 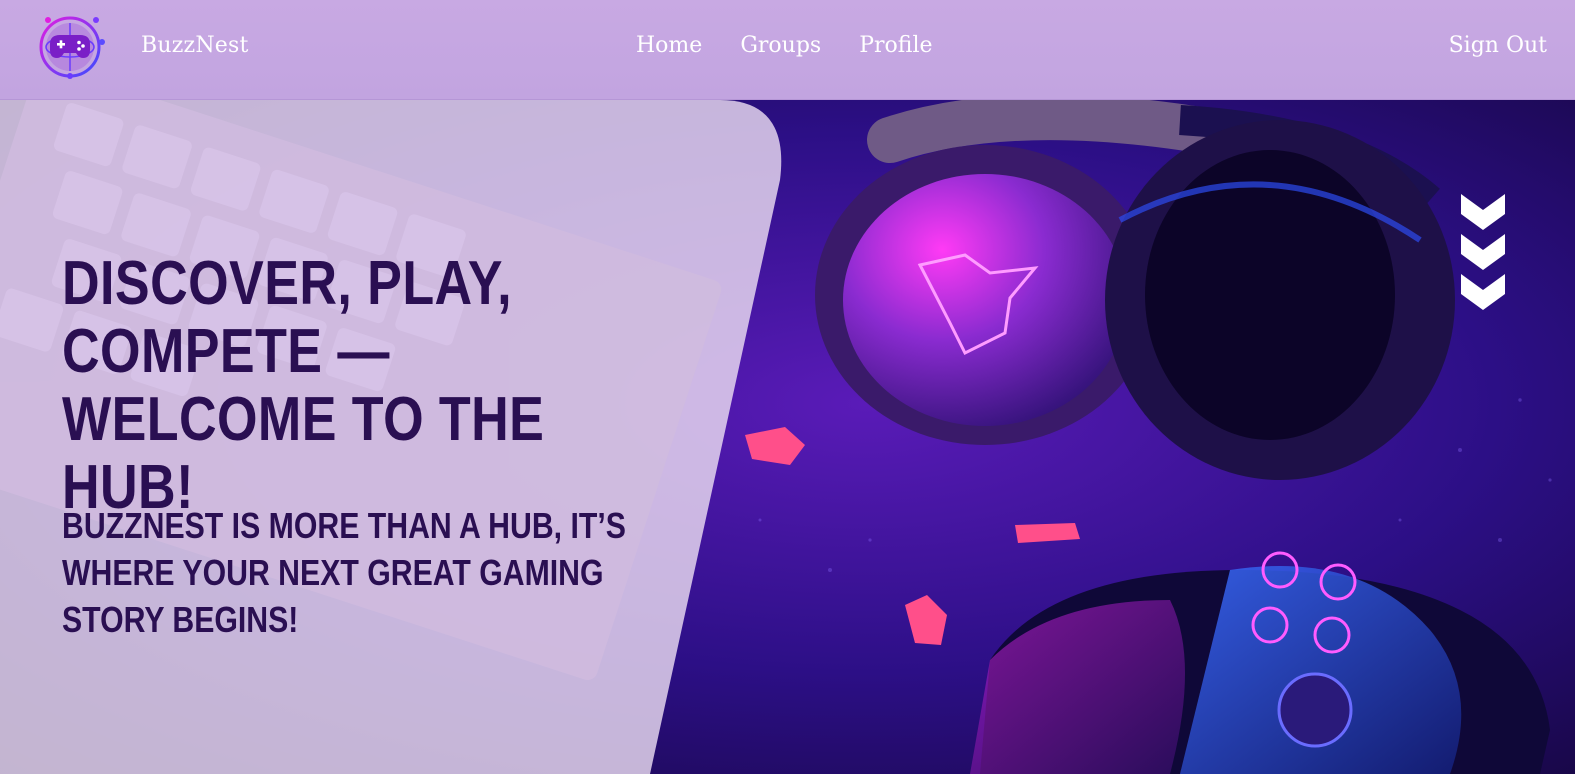 I want to click on nav-profile-link: Profile, so click(x=895, y=45).